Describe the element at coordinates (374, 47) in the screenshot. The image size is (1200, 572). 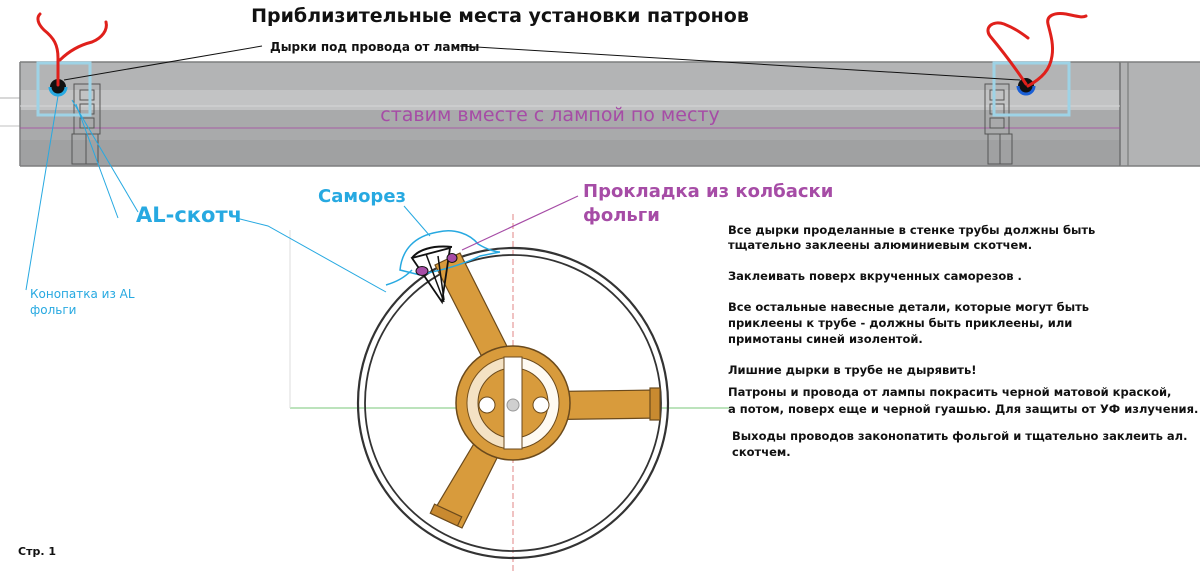
I see `holes-label: Дырки под провода от лампы` at that location.